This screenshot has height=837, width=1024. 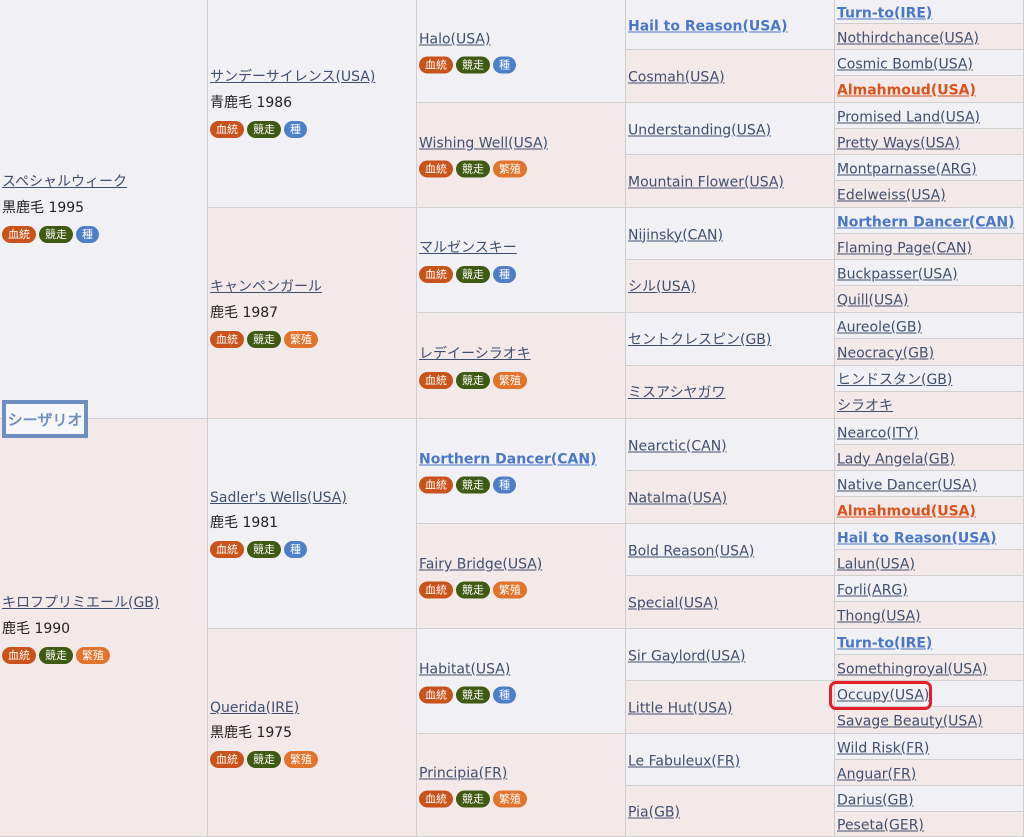 What do you see at coordinates (880, 826) in the screenshot?
I see `horse-link: Peseta(GER)` at bounding box center [880, 826].